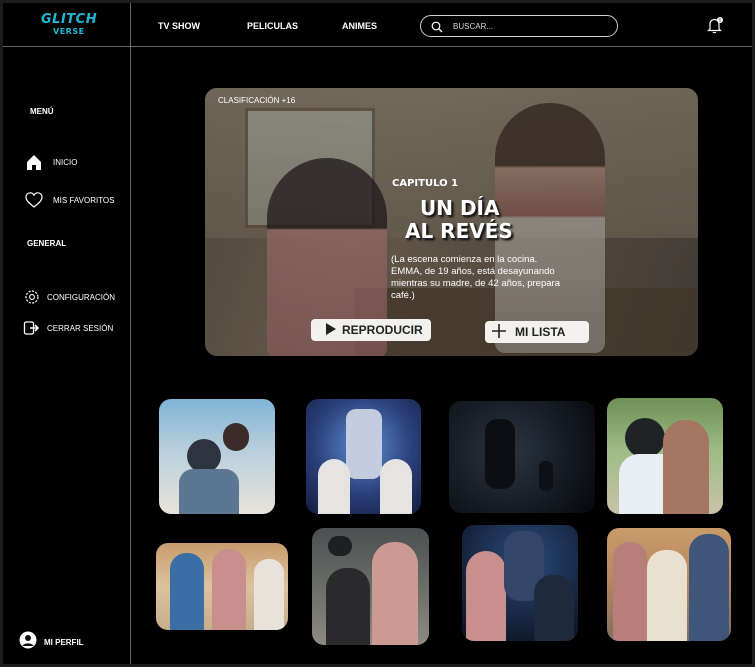  Describe the element at coordinates (81, 297) in the screenshot. I see `sidebar-item-label: CONFIGURACIÓN` at that location.